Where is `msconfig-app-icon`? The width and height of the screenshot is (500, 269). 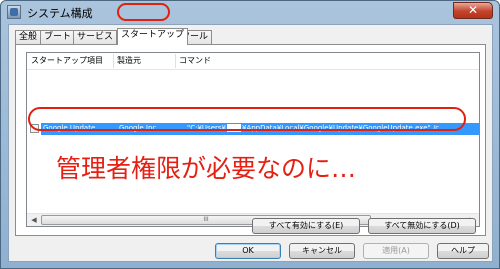
msconfig-app-icon is located at coordinates (14, 12).